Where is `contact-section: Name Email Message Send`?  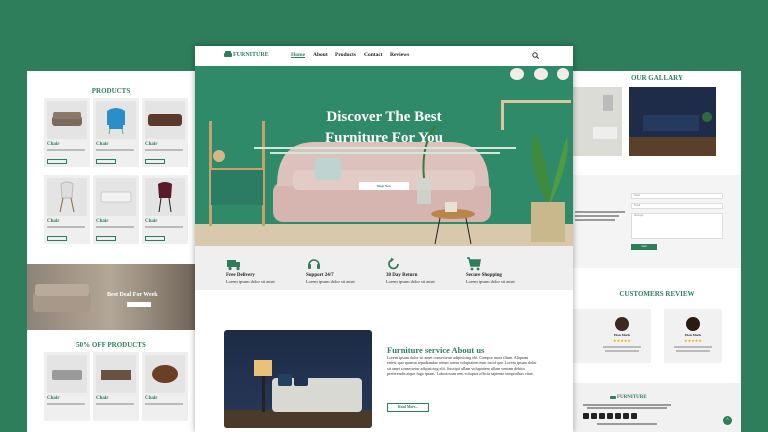 contact-section: Name Email Message Send is located at coordinates (657, 221).